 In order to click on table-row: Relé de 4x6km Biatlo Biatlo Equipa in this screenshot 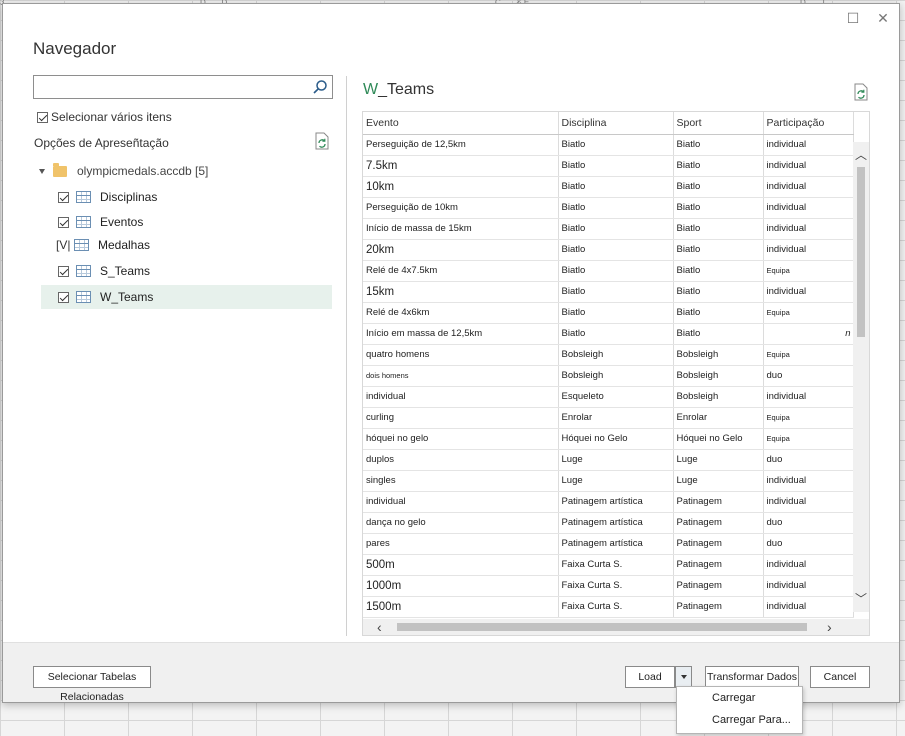, I will do `click(608, 313)`.